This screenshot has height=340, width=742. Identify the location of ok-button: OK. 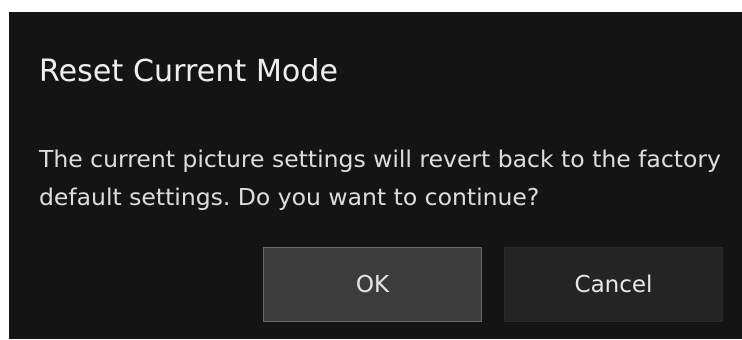
(372, 284).